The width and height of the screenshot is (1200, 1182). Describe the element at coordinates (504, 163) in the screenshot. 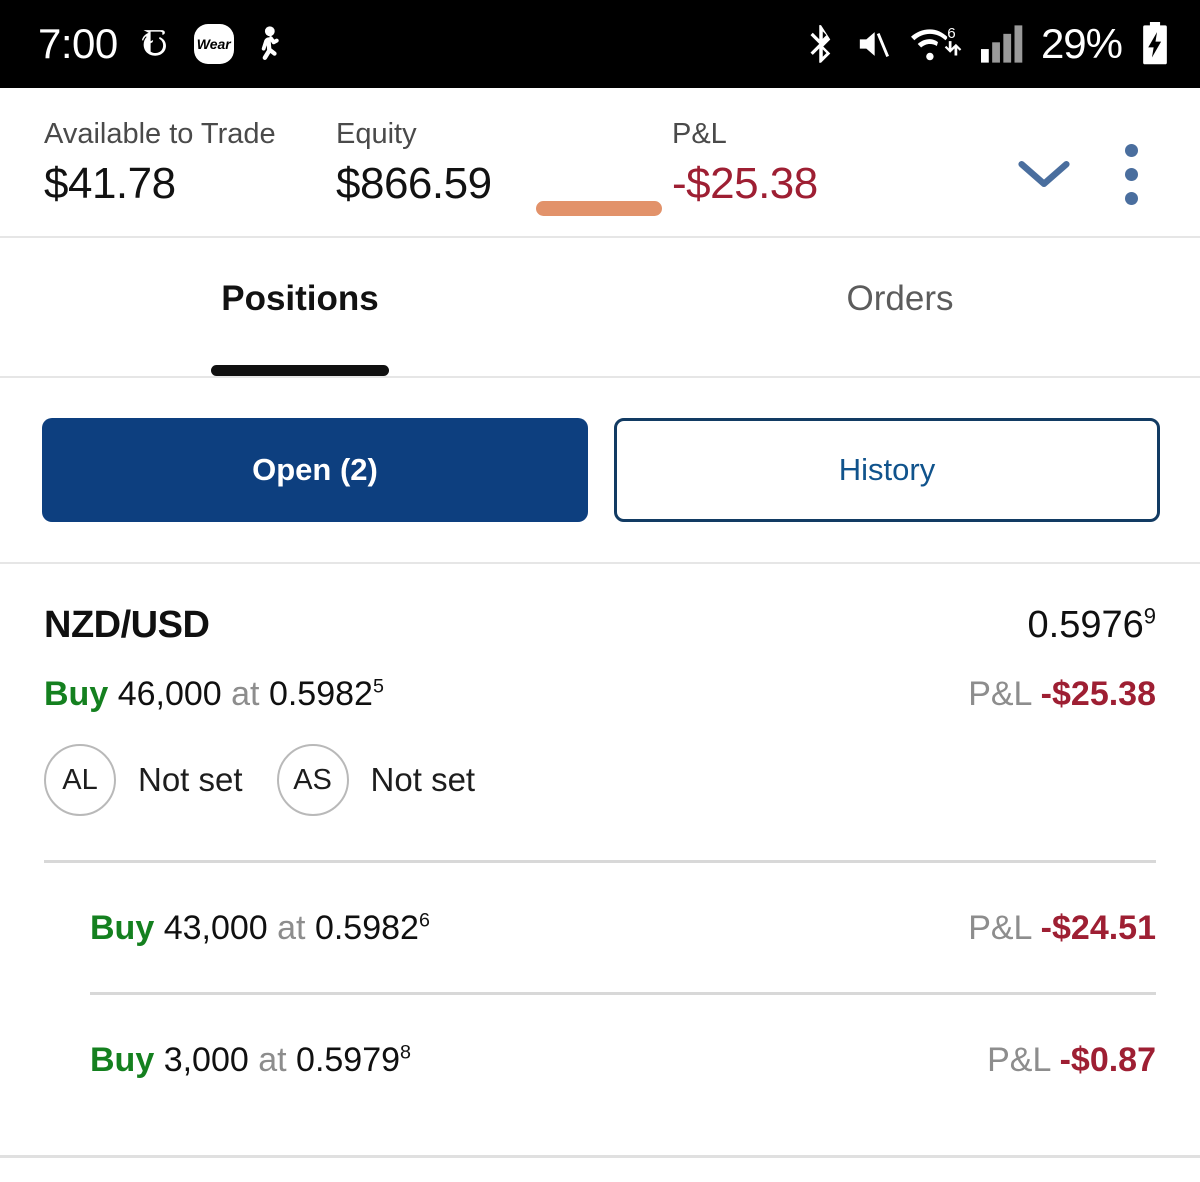

I see `equity-cell: Equity $866.59` at that location.